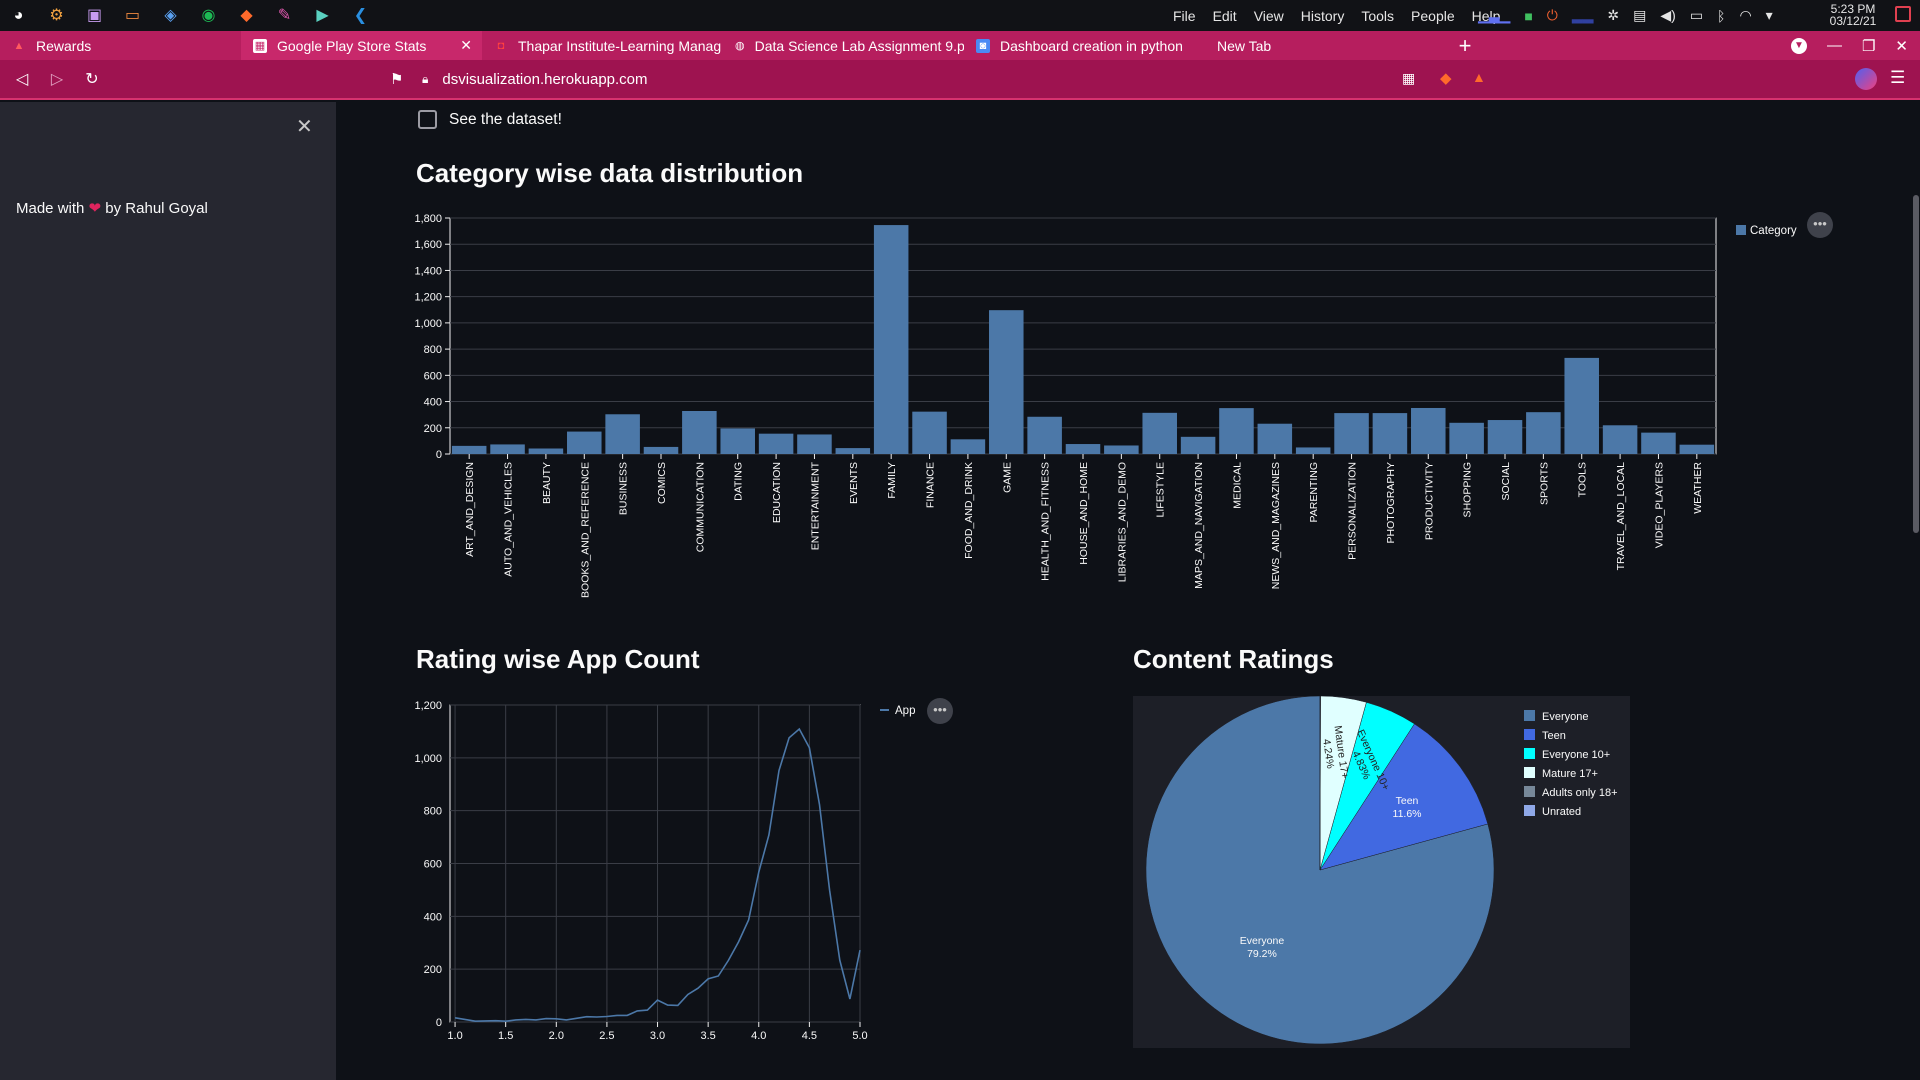 This screenshot has height=1080, width=1920. Describe the element at coordinates (170, 16) in the screenshot. I see `gamepad-icon: ◈` at that location.